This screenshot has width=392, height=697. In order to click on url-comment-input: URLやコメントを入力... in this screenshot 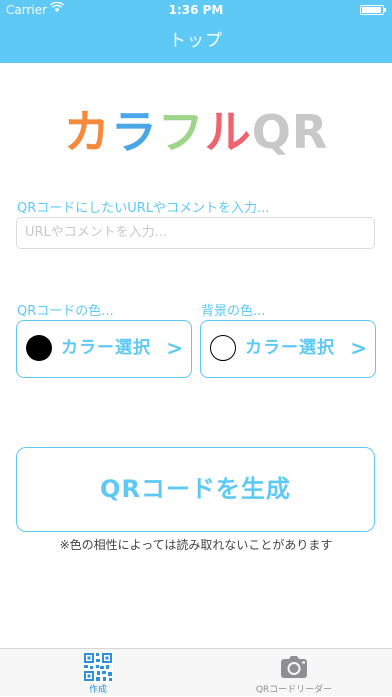, I will do `click(195, 233)`.